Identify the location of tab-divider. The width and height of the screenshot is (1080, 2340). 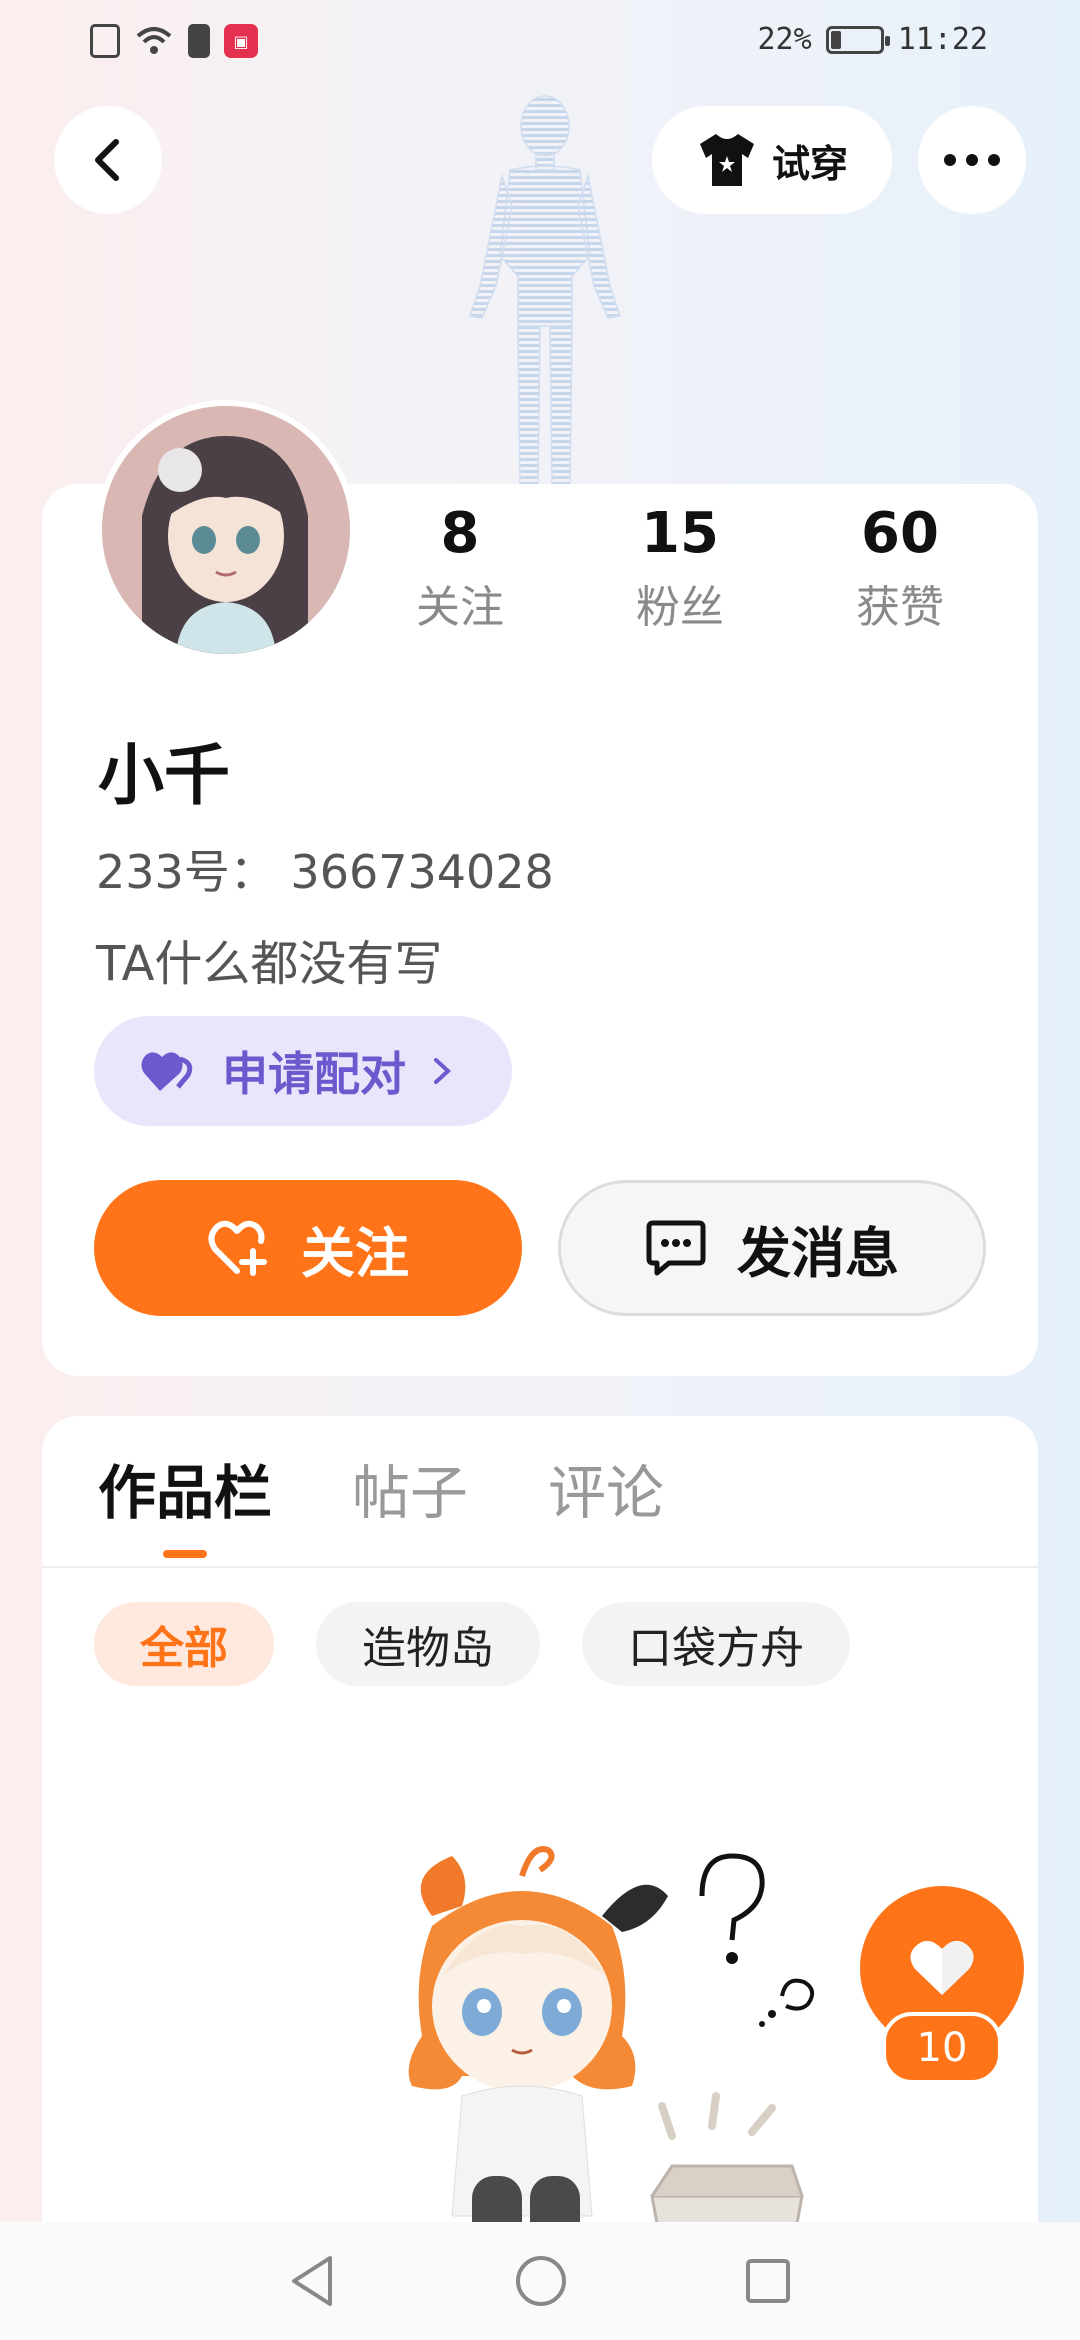
(540, 1567).